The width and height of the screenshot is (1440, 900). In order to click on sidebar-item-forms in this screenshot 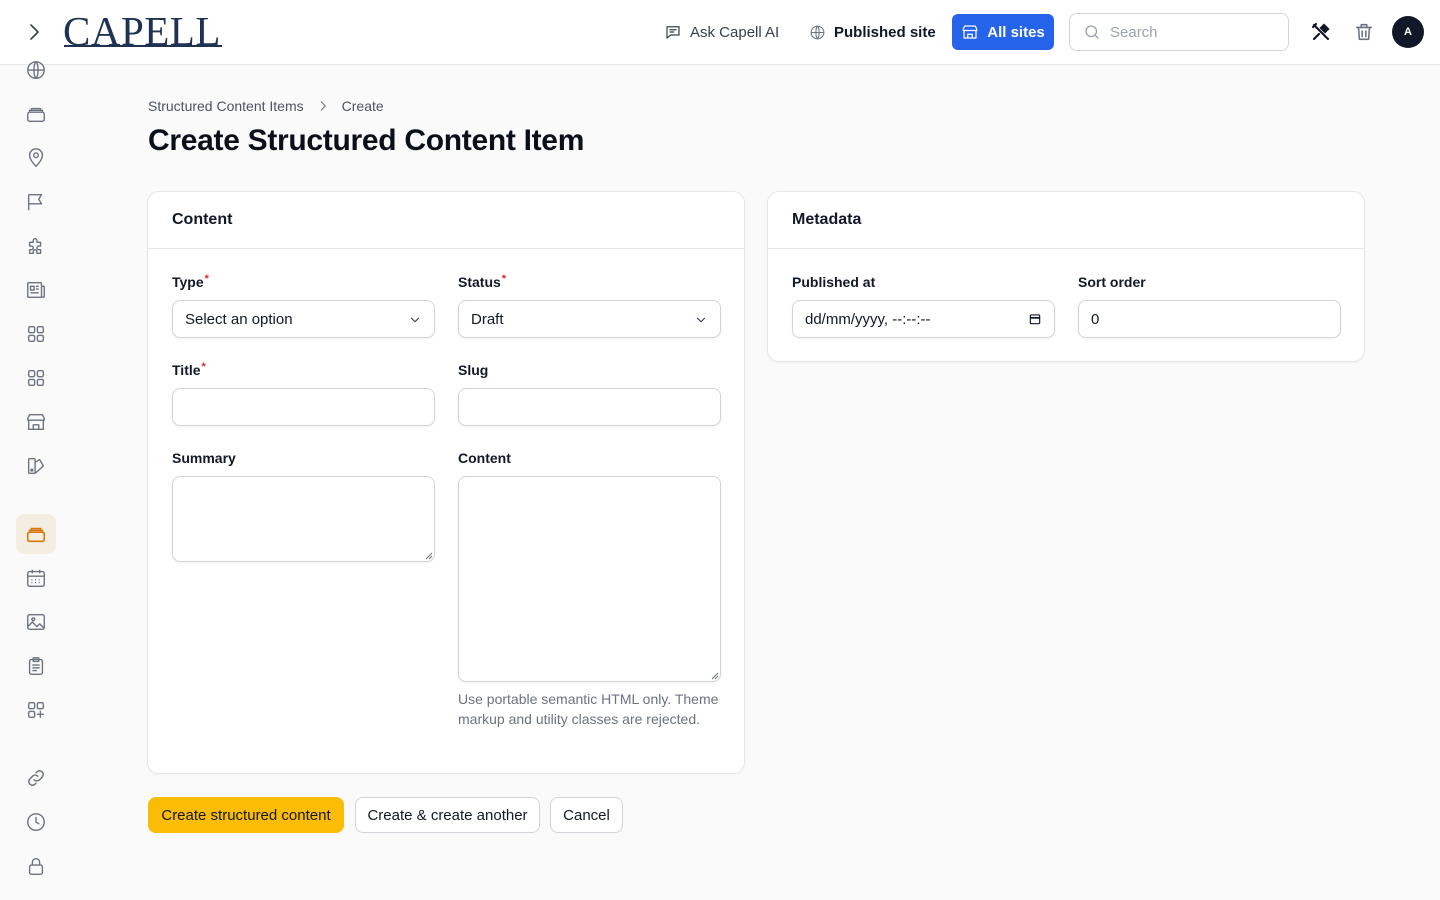, I will do `click(36, 666)`.